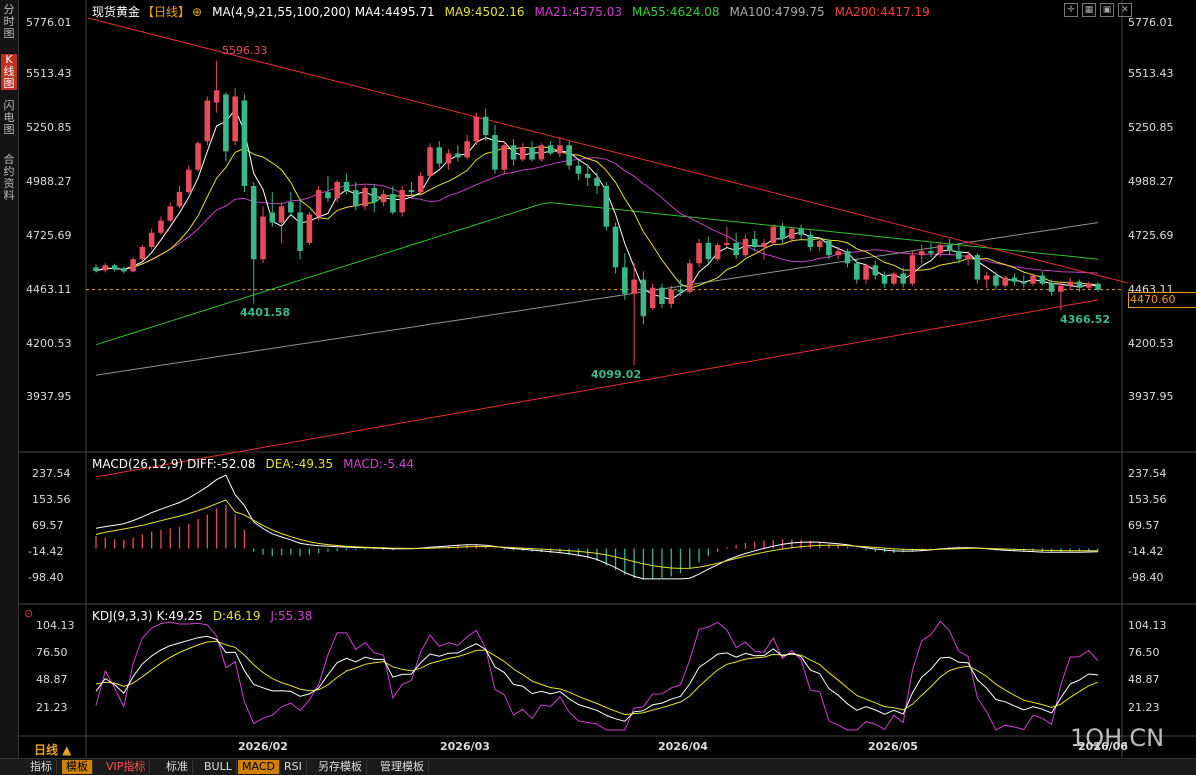 The image size is (1196, 775). Describe the element at coordinates (1146, 551) in the screenshot. I see `macd-tick-R3: -14.42` at that location.